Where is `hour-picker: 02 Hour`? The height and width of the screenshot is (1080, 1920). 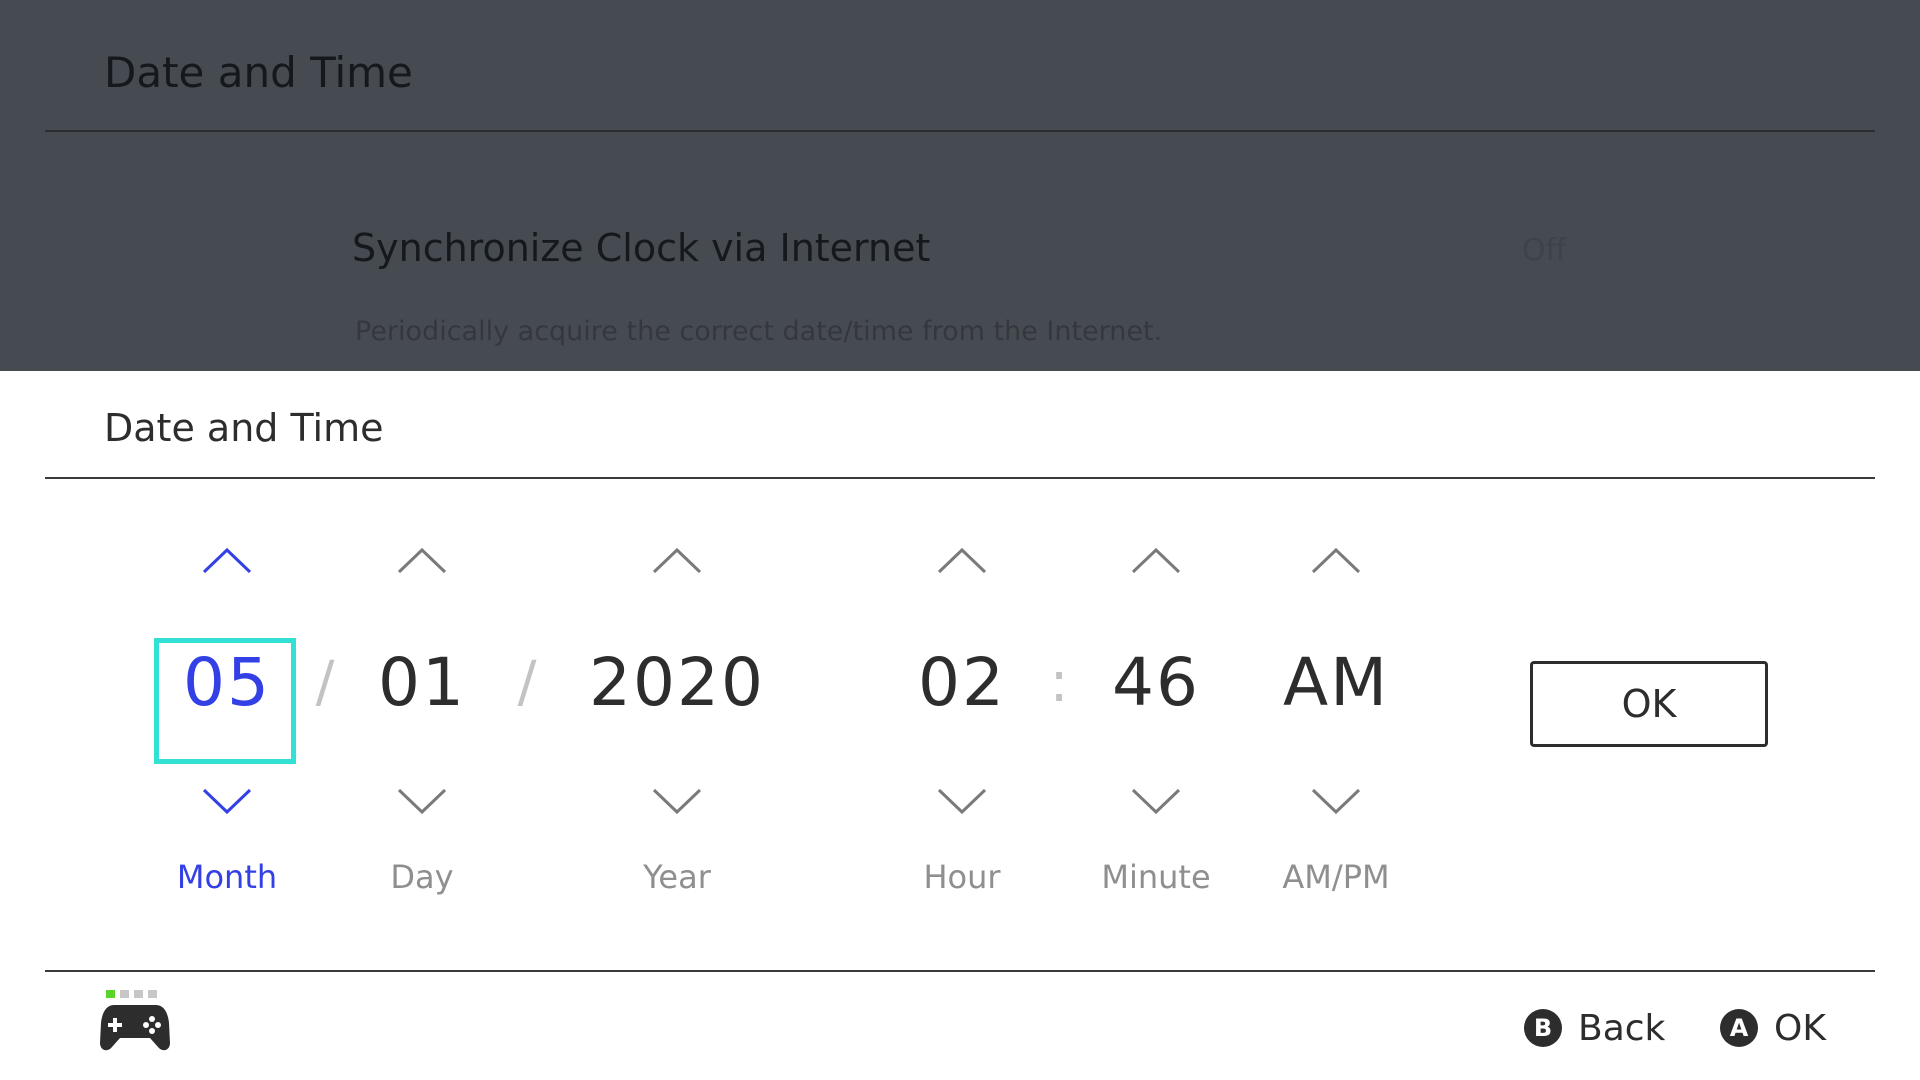
hour-picker: 02 Hour is located at coordinates (962, 756).